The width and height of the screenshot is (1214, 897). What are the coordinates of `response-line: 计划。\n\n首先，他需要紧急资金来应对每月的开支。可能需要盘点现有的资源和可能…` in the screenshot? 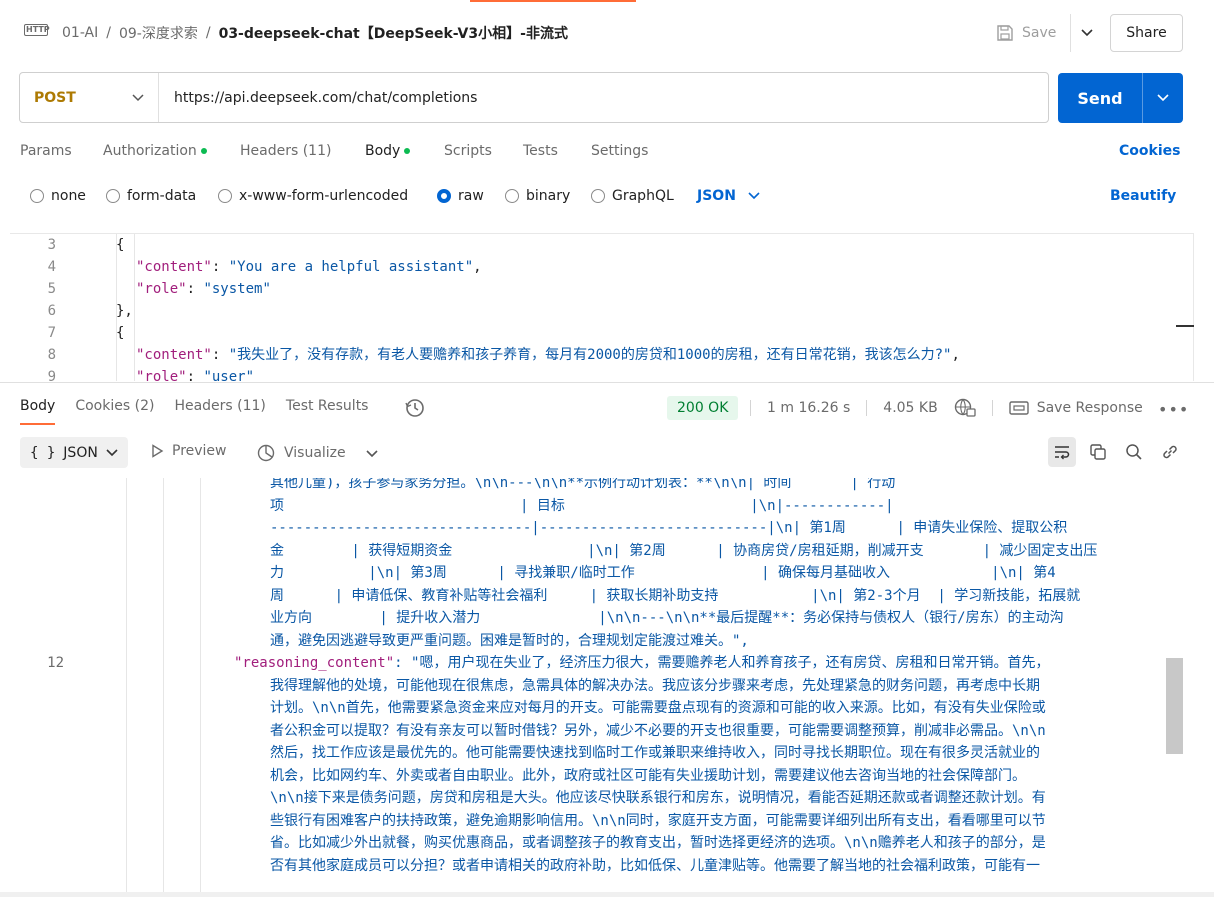 It's located at (658, 708).